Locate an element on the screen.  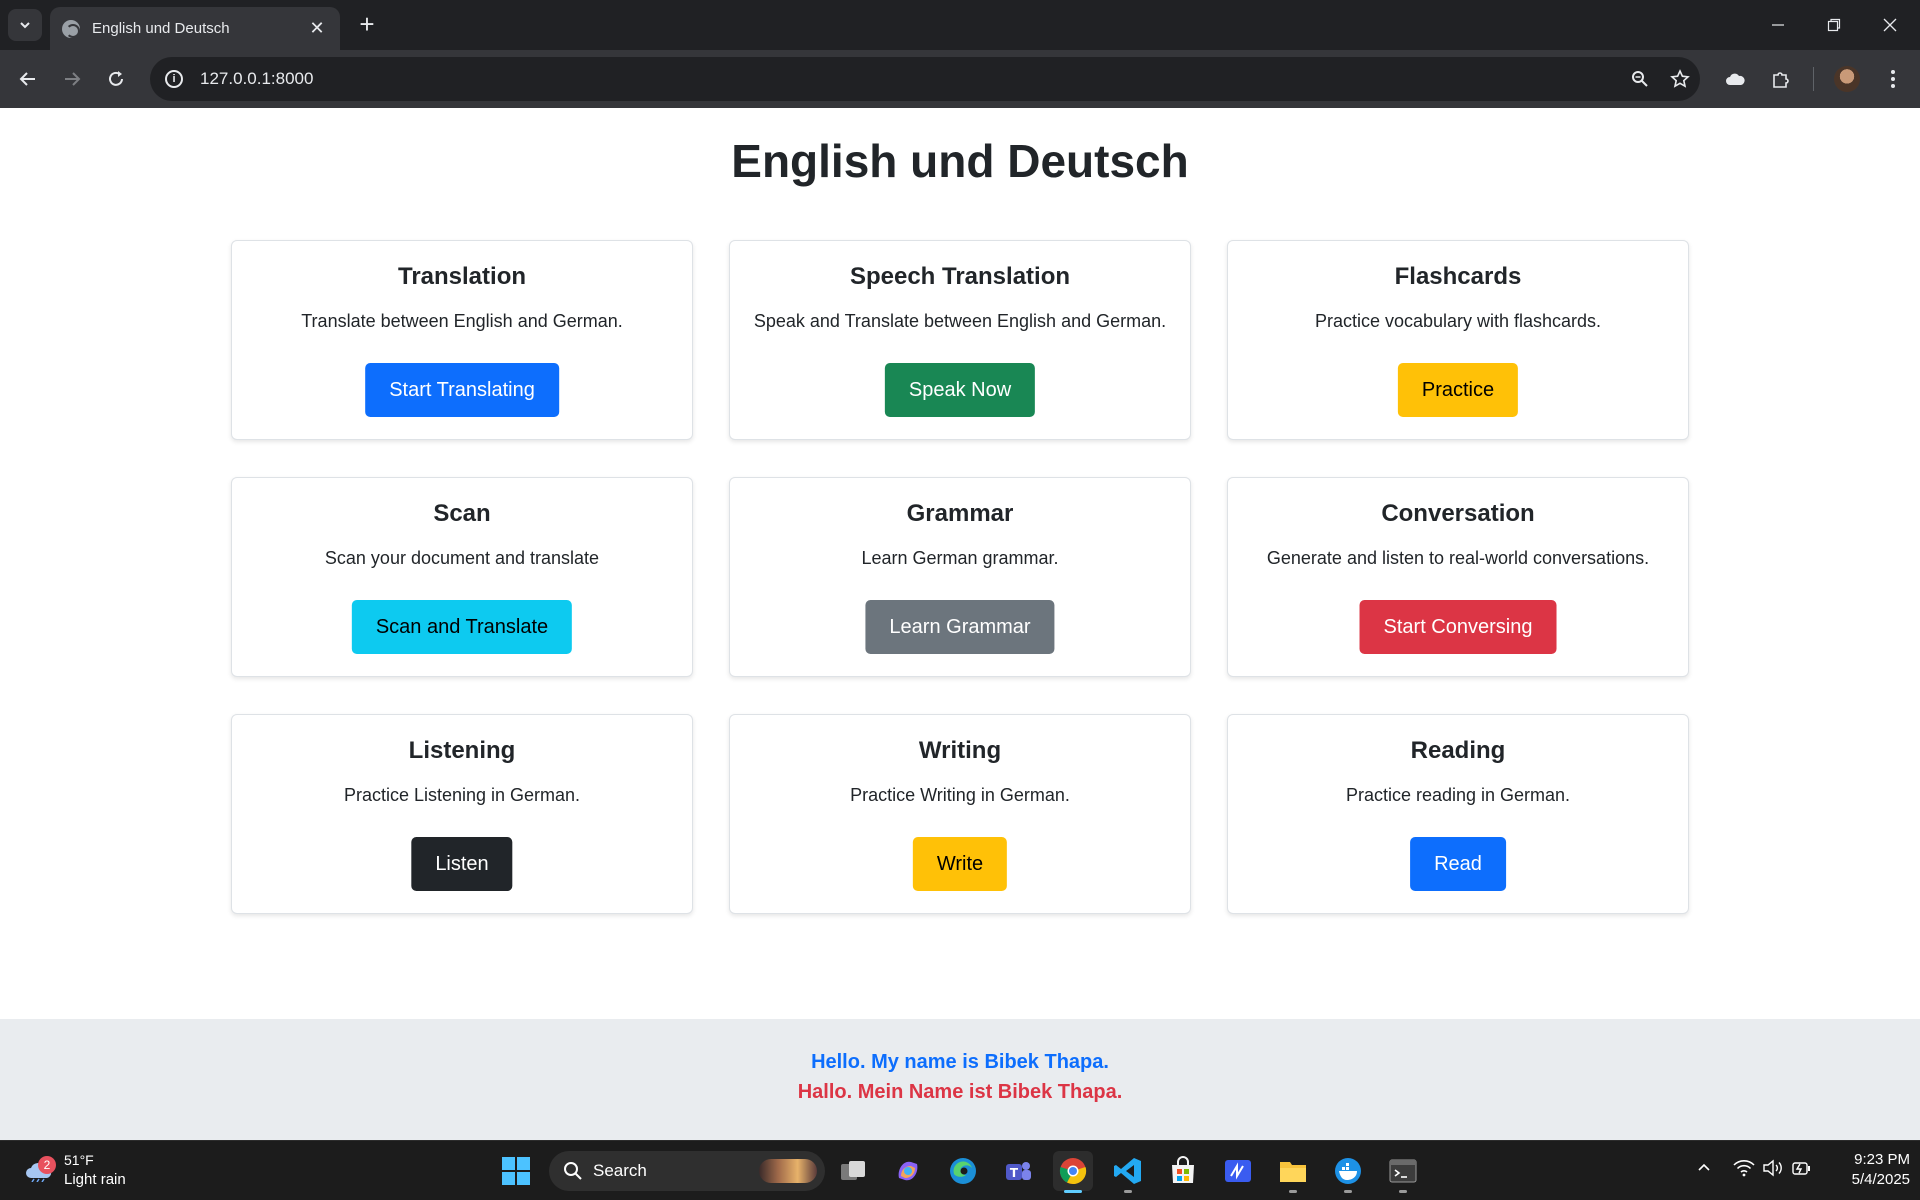
file-explorer-icon is located at coordinates (1293, 1172).